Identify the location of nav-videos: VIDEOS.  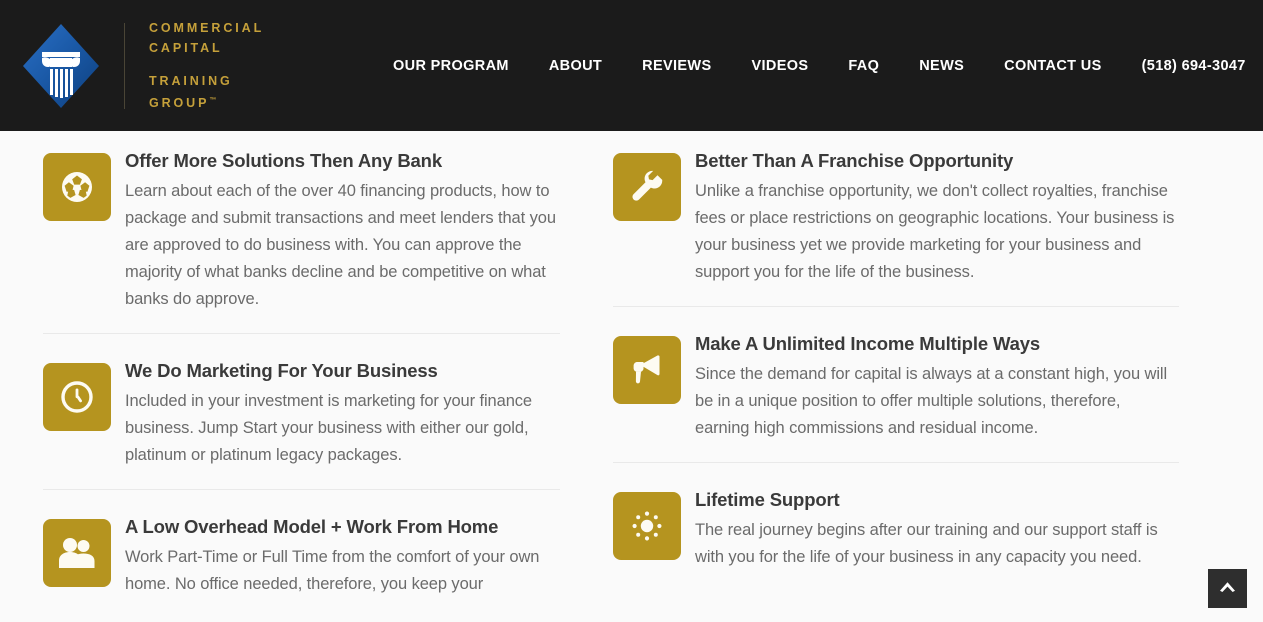
(779, 66).